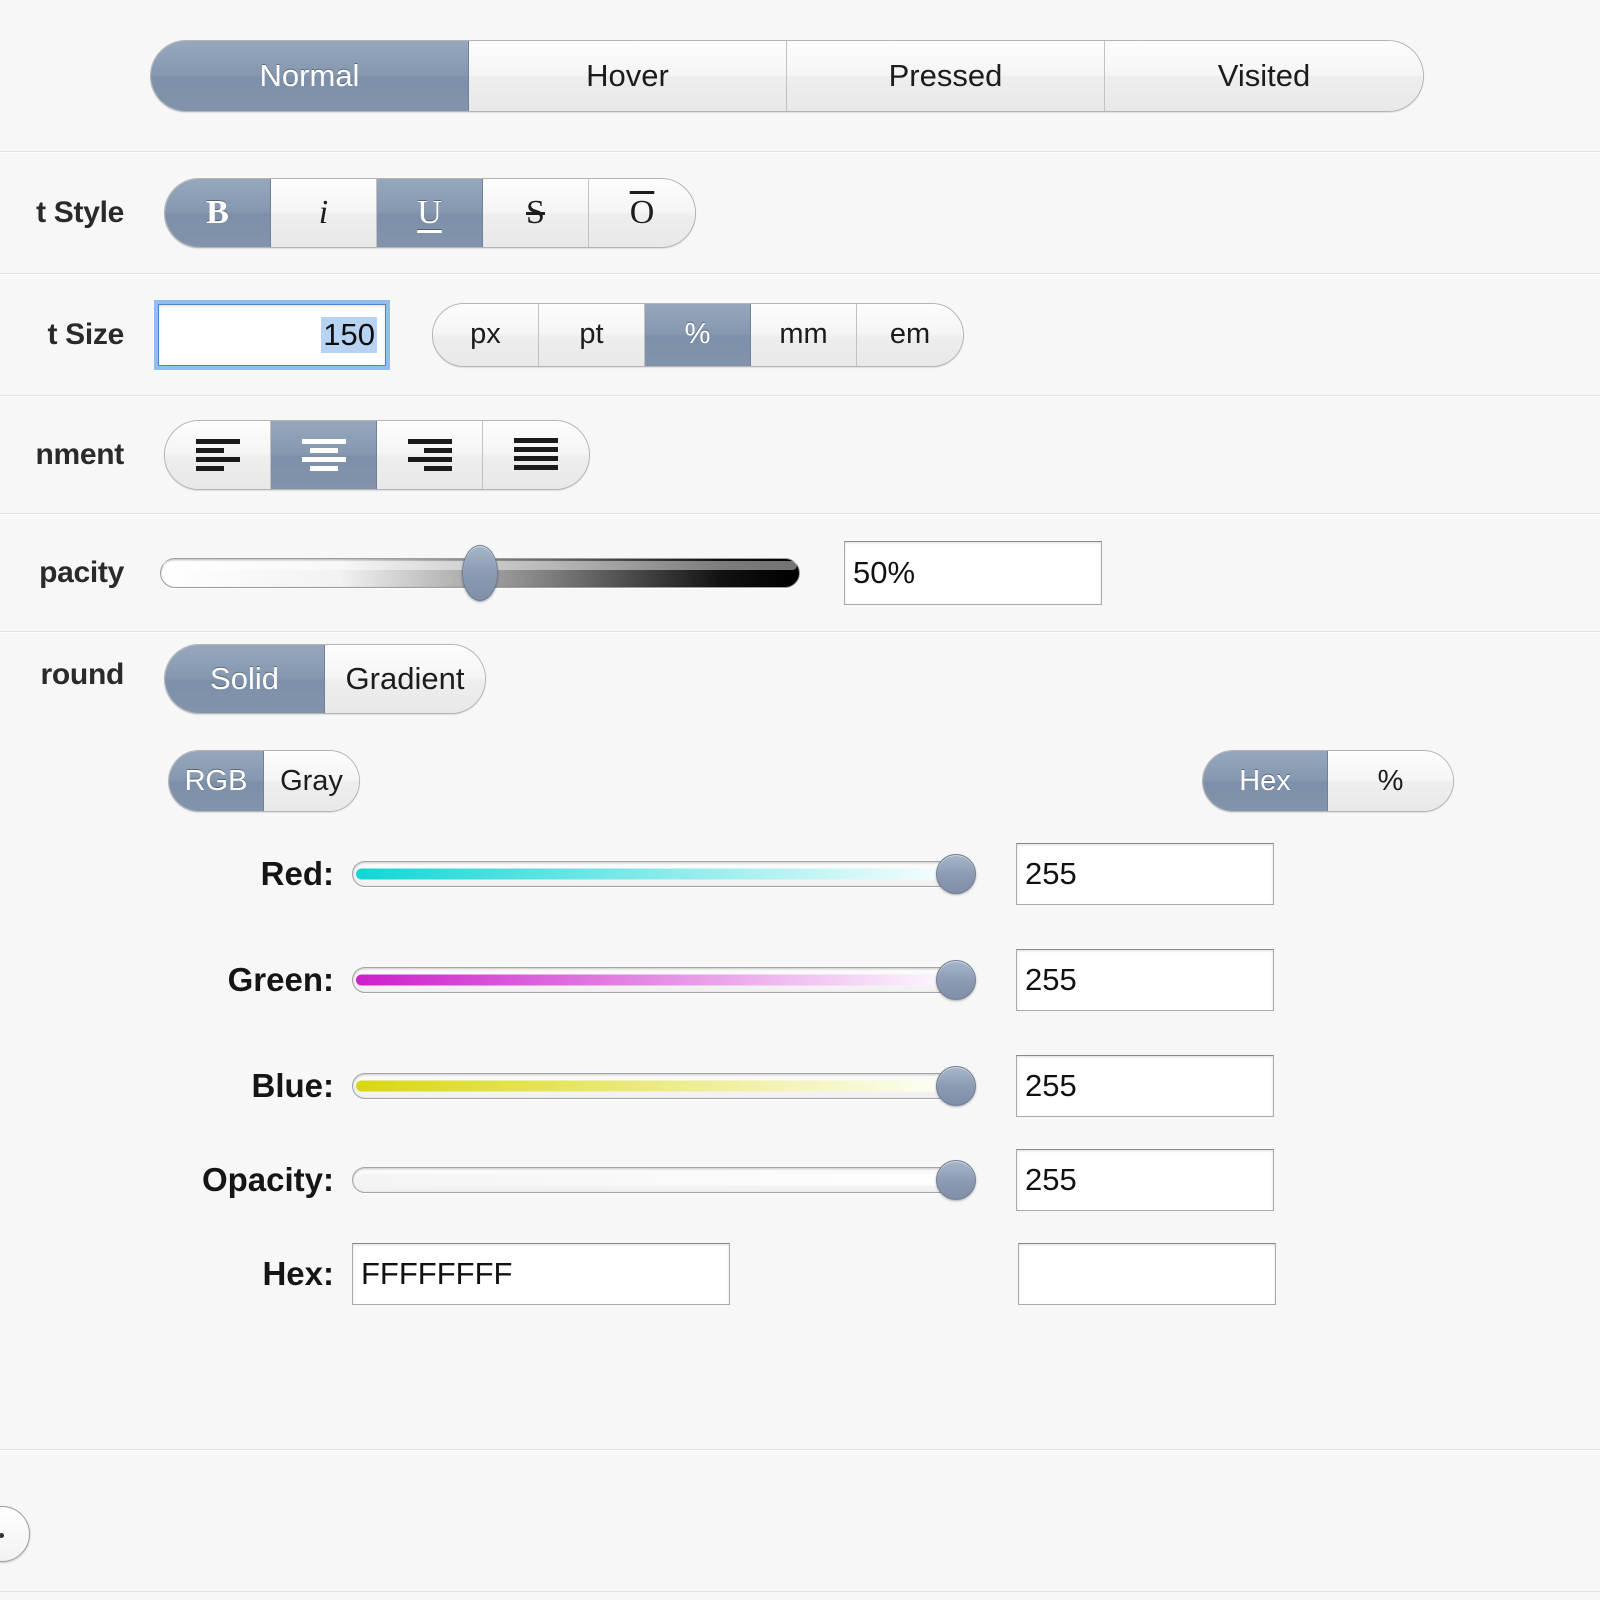  I want to click on italic-button: i, so click(324, 212).